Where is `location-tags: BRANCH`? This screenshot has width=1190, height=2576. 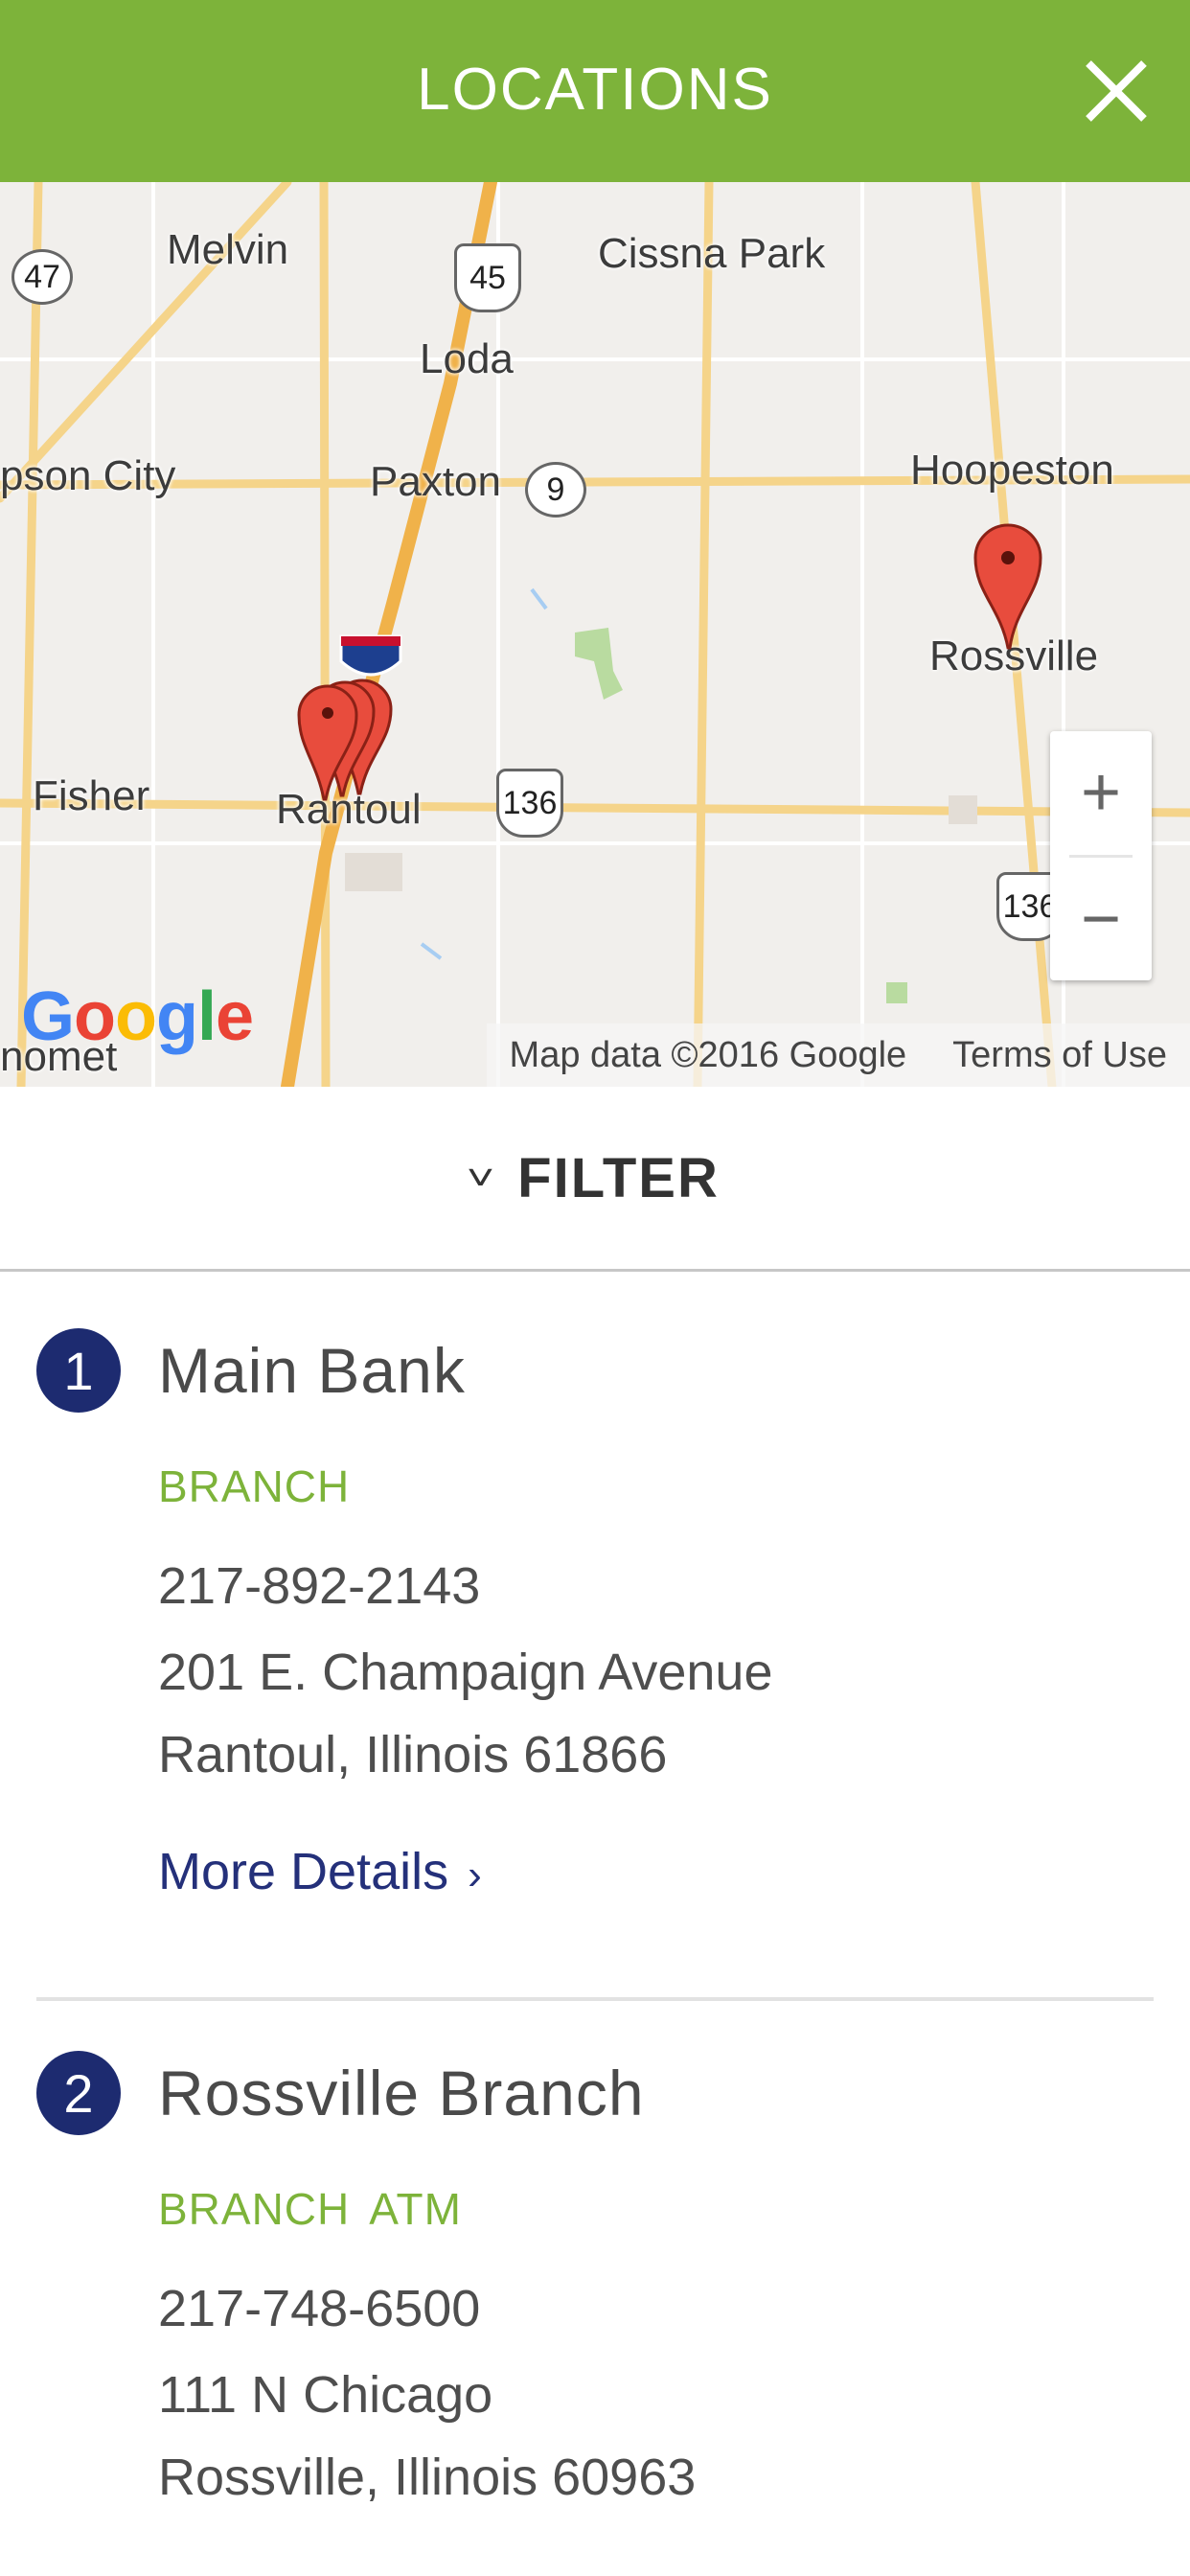
location-tags: BRANCH is located at coordinates (264, 1486).